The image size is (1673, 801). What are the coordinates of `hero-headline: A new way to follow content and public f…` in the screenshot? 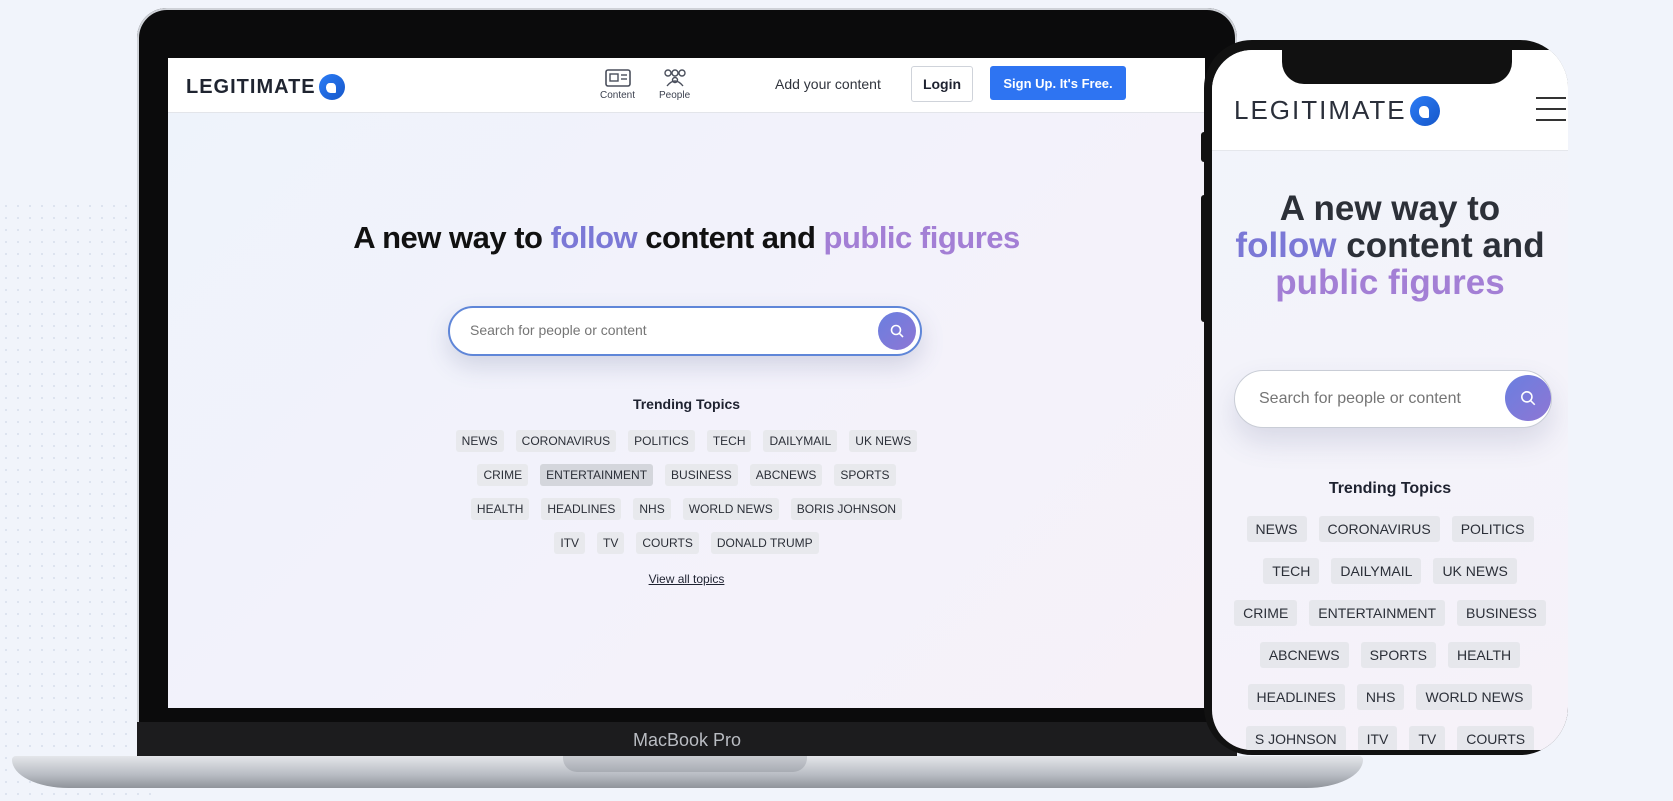 It's located at (686, 238).